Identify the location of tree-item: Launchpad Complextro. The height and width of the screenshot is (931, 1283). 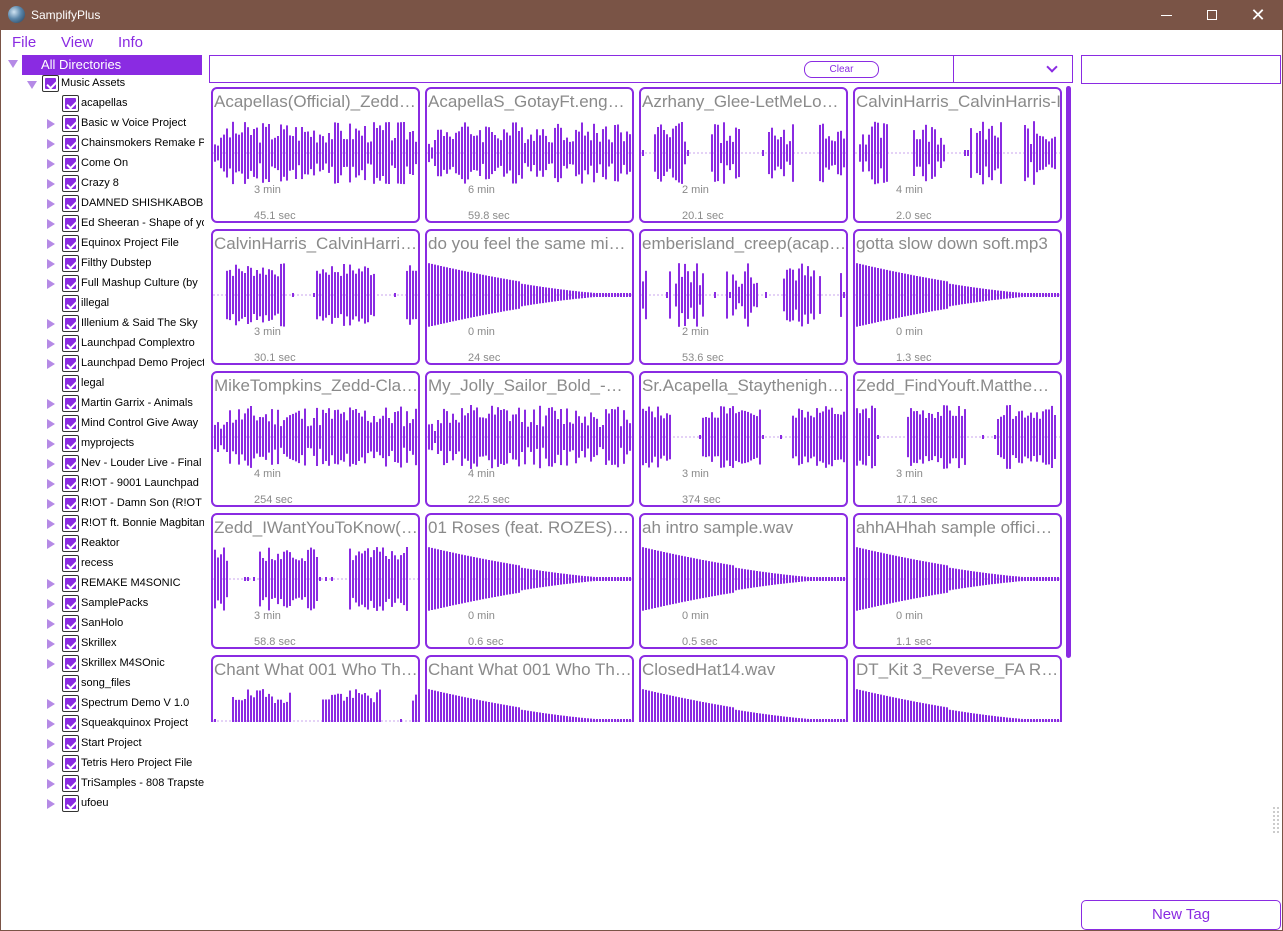
(102, 344).